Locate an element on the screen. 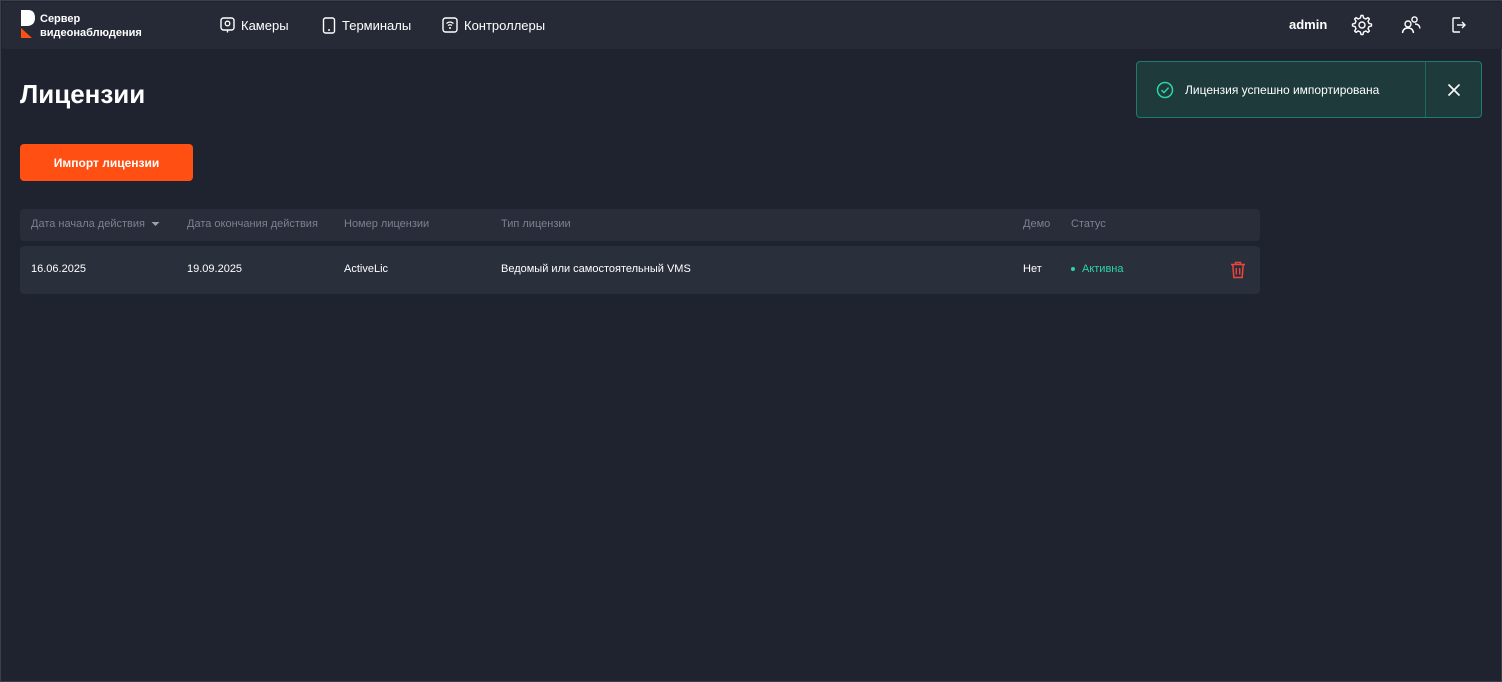  cell-demo: Нет is located at coordinates (1032, 269).